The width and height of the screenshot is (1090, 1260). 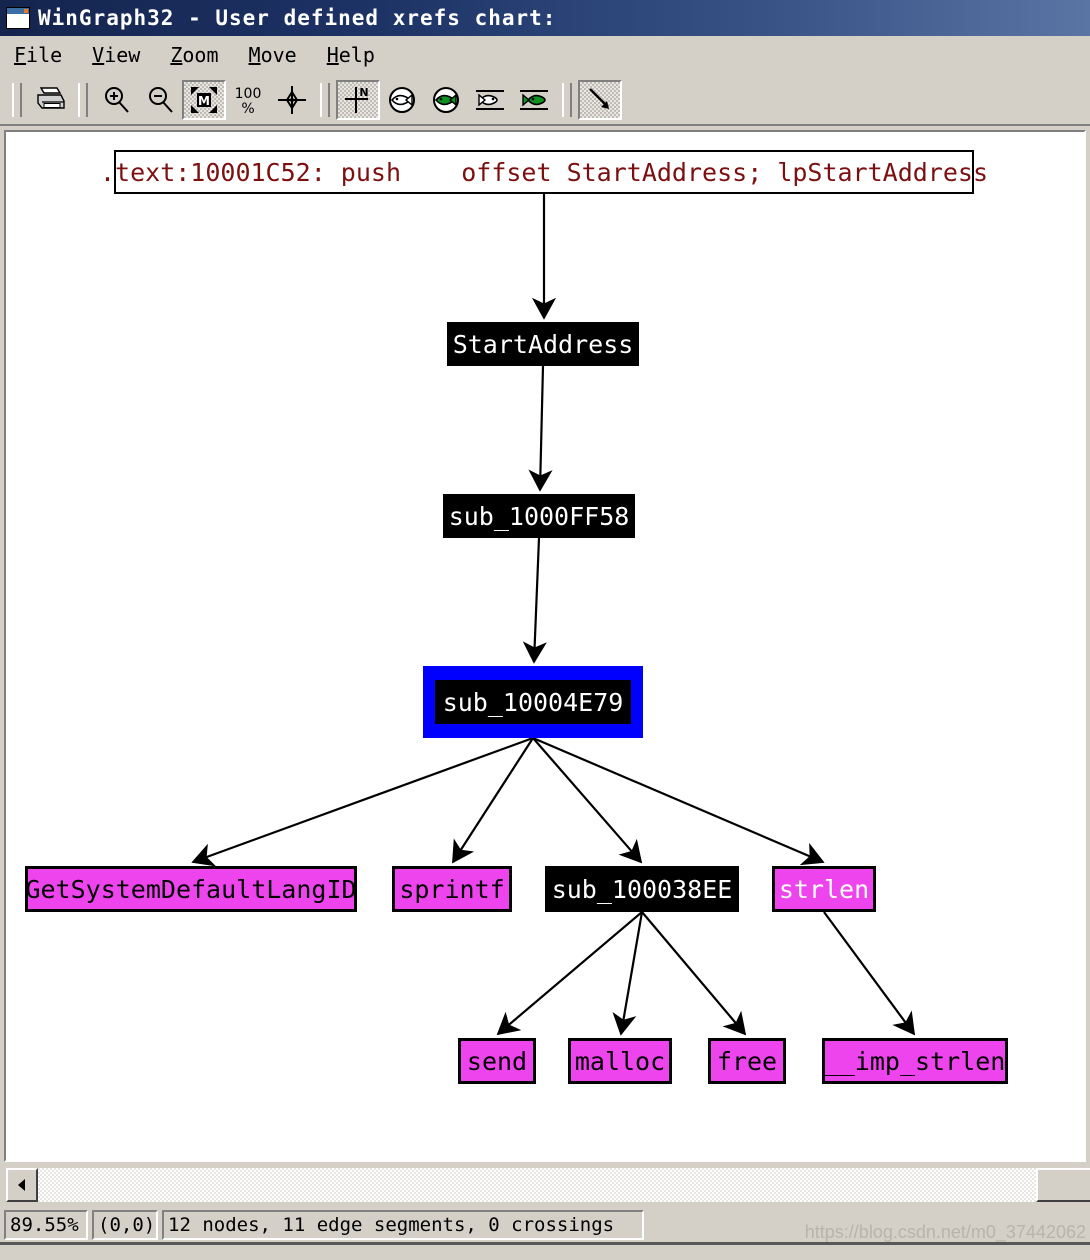 I want to click on fisheye-rect-green-icon, so click(x=534, y=100).